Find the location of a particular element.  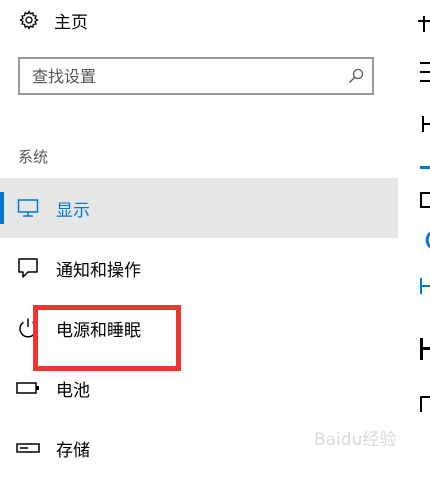

settings-search-box is located at coordinates (196, 76).